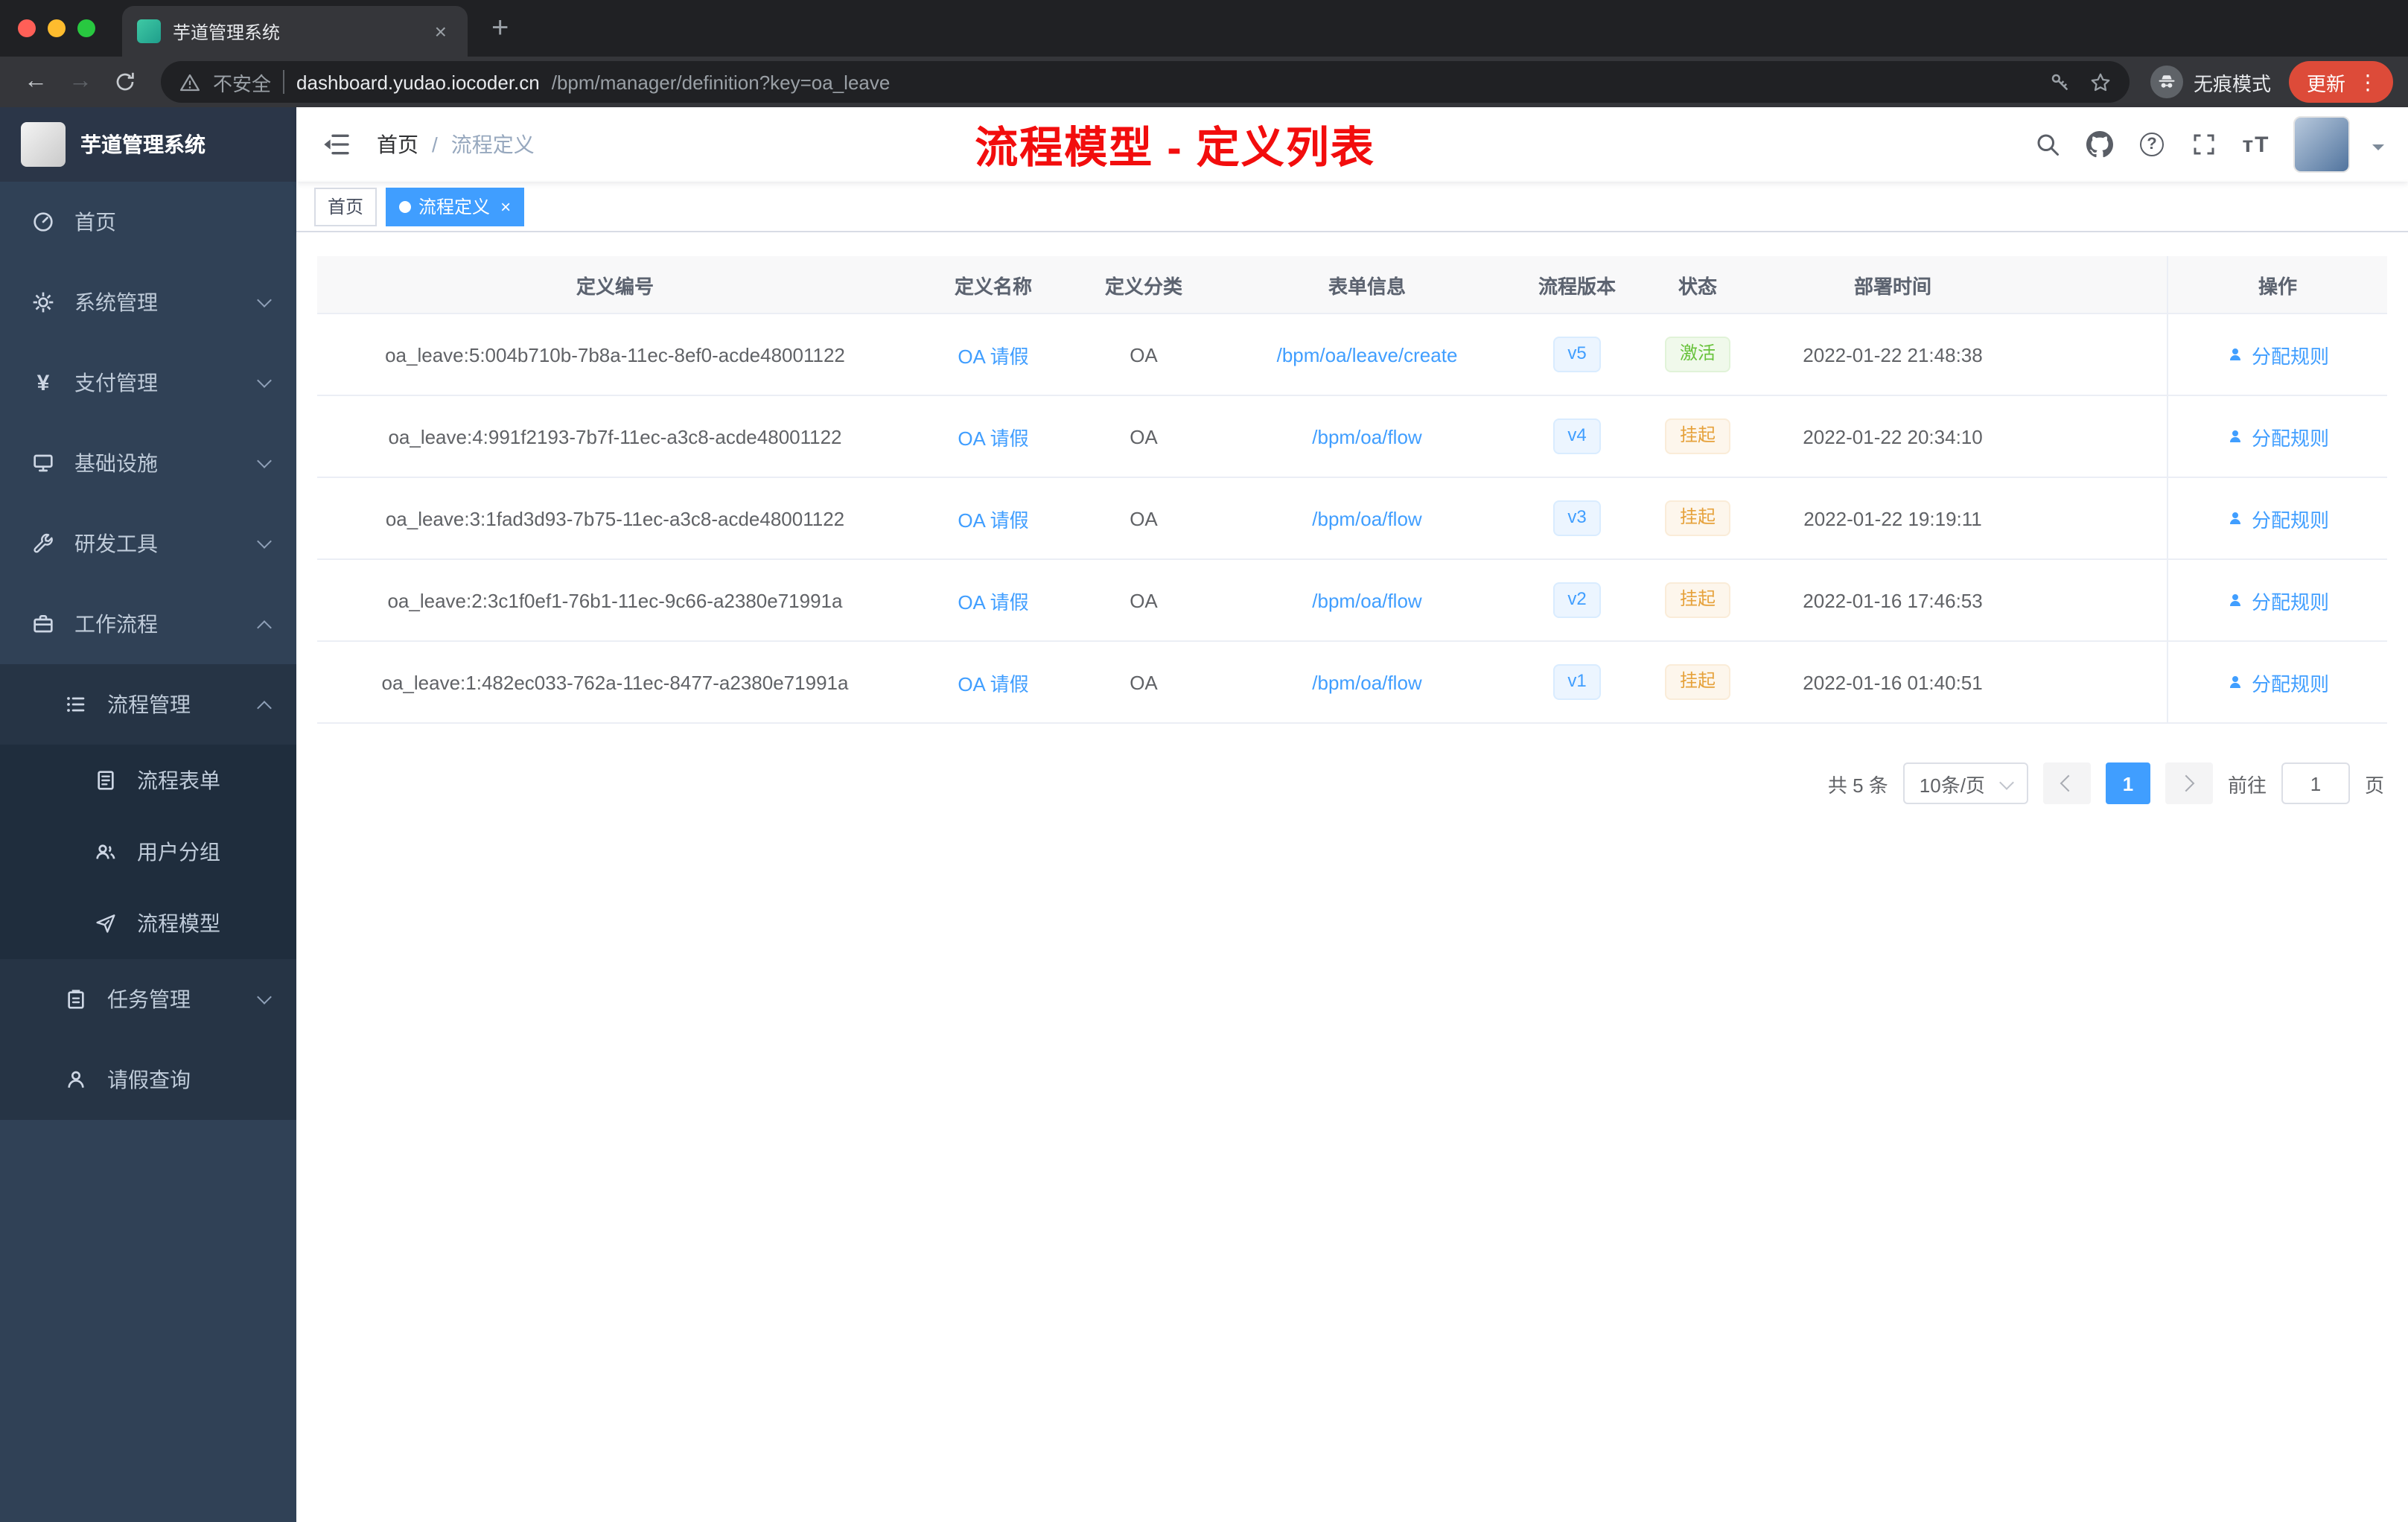 Image resolution: width=2408 pixels, height=1522 pixels. I want to click on col-definition-name: 定义名称, so click(993, 286).